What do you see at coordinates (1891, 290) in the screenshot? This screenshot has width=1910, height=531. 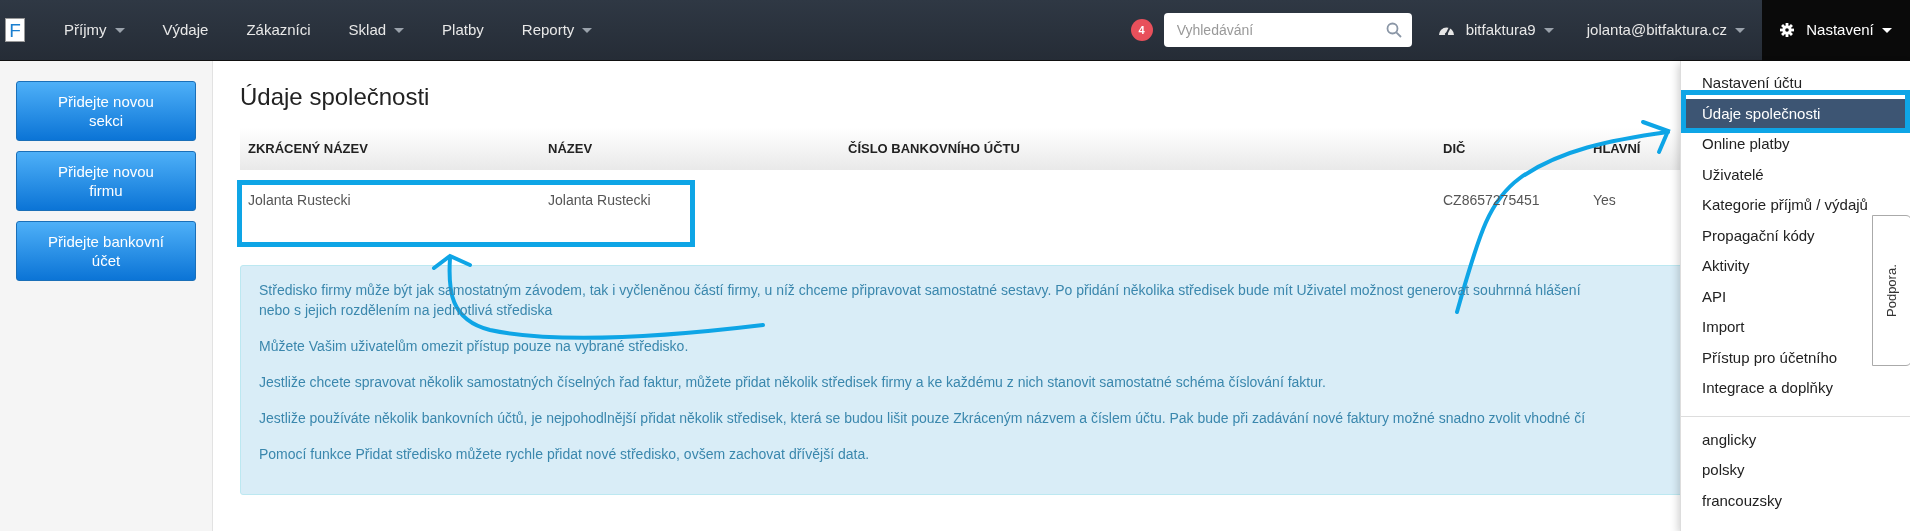 I see `support-tab: Podpora.` at bounding box center [1891, 290].